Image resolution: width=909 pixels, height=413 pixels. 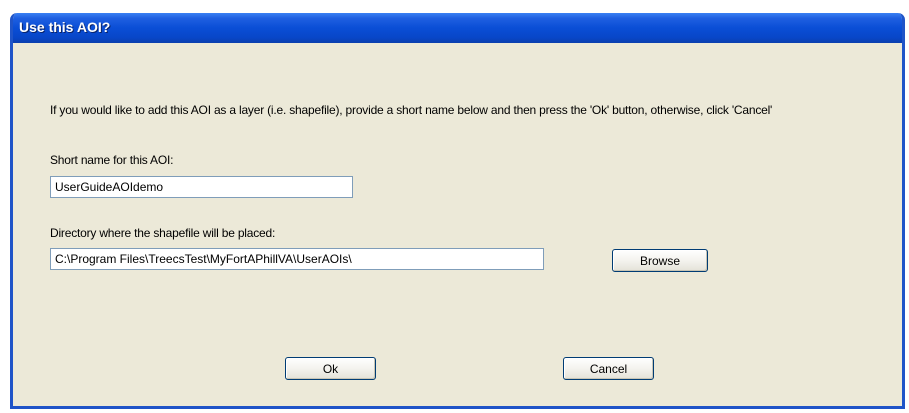 I want to click on ok-button-label: Ok, so click(x=330, y=368).